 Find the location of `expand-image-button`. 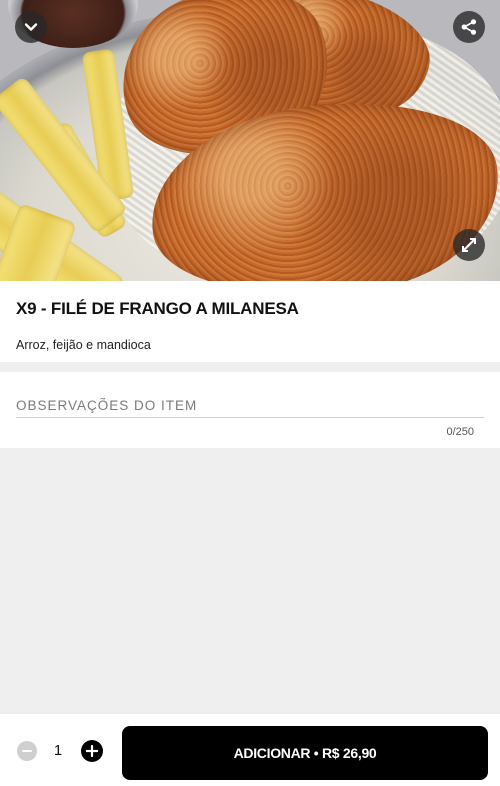

expand-image-button is located at coordinates (469, 245).